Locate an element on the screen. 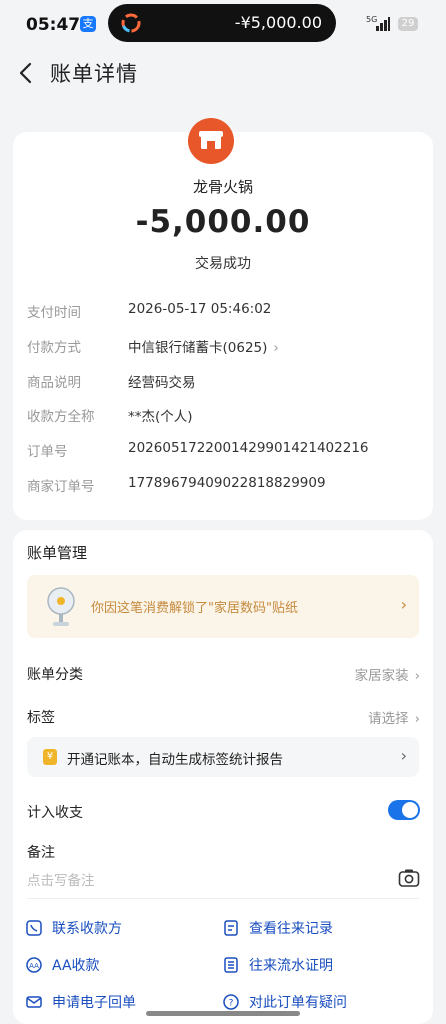  battery-icon: 29 is located at coordinates (408, 24).